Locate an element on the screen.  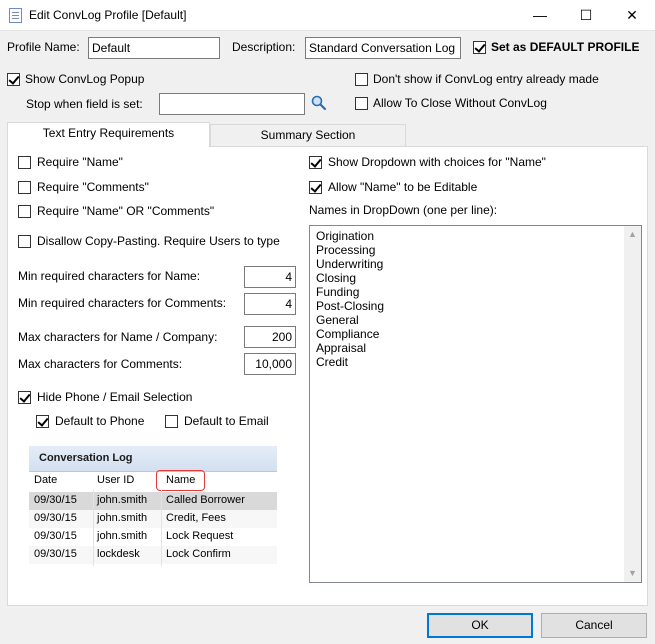
stop-field-input is located at coordinates (232, 104).